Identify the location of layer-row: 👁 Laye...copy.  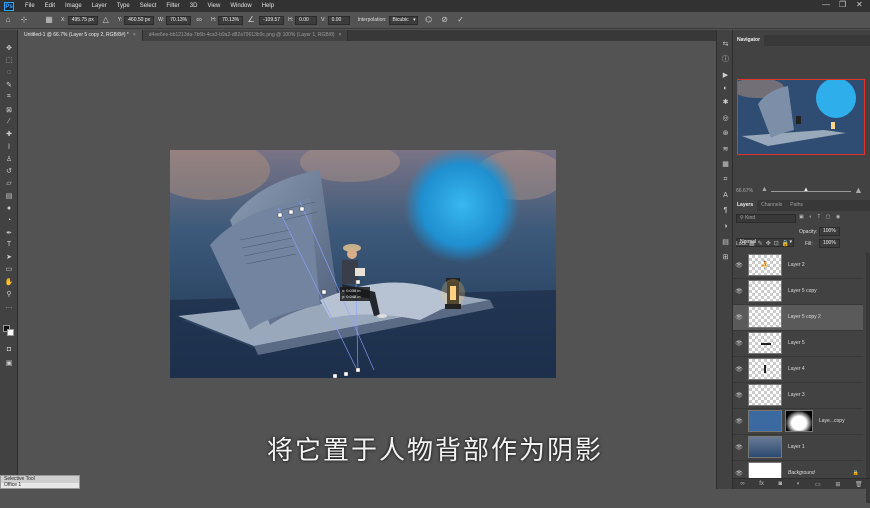
(798, 422).